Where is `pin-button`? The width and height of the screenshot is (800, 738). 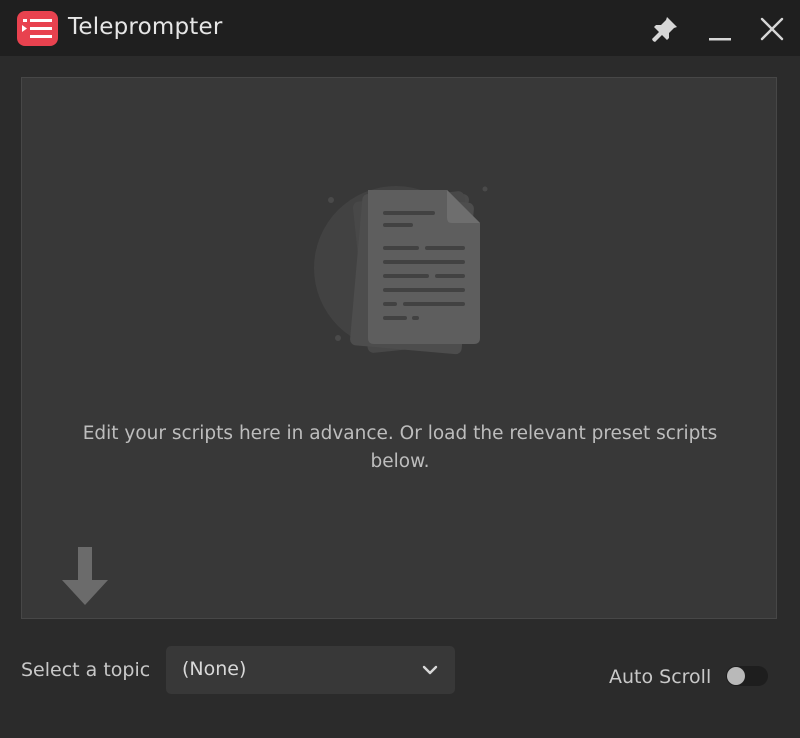 pin-button is located at coordinates (665, 29).